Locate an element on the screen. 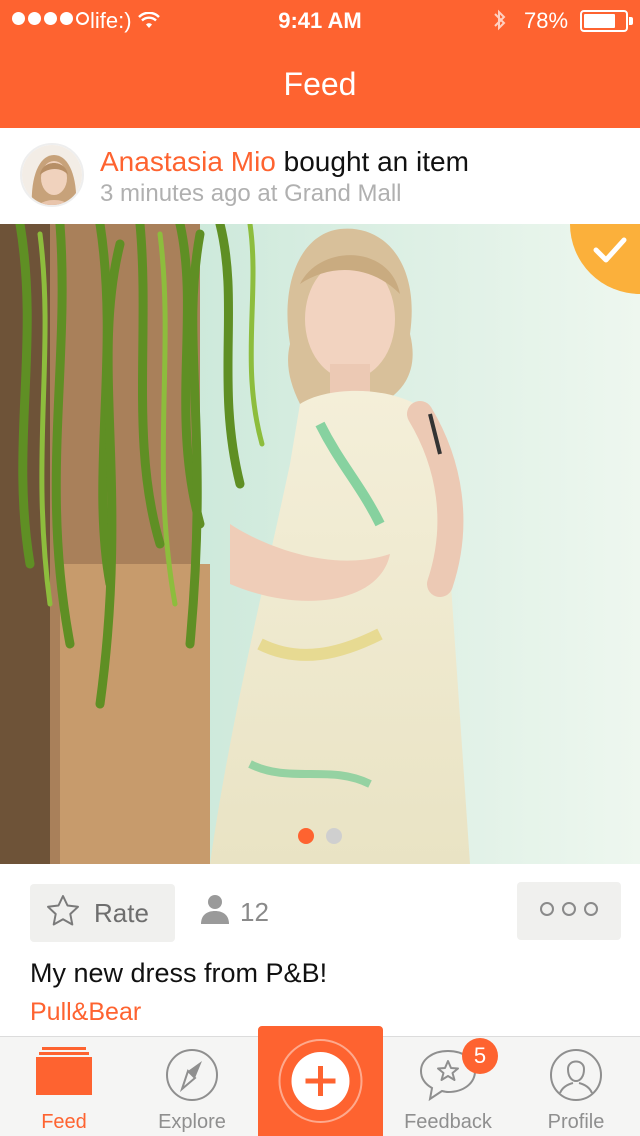 The width and height of the screenshot is (640, 1136). tab-profile: Profile is located at coordinates (576, 1086).